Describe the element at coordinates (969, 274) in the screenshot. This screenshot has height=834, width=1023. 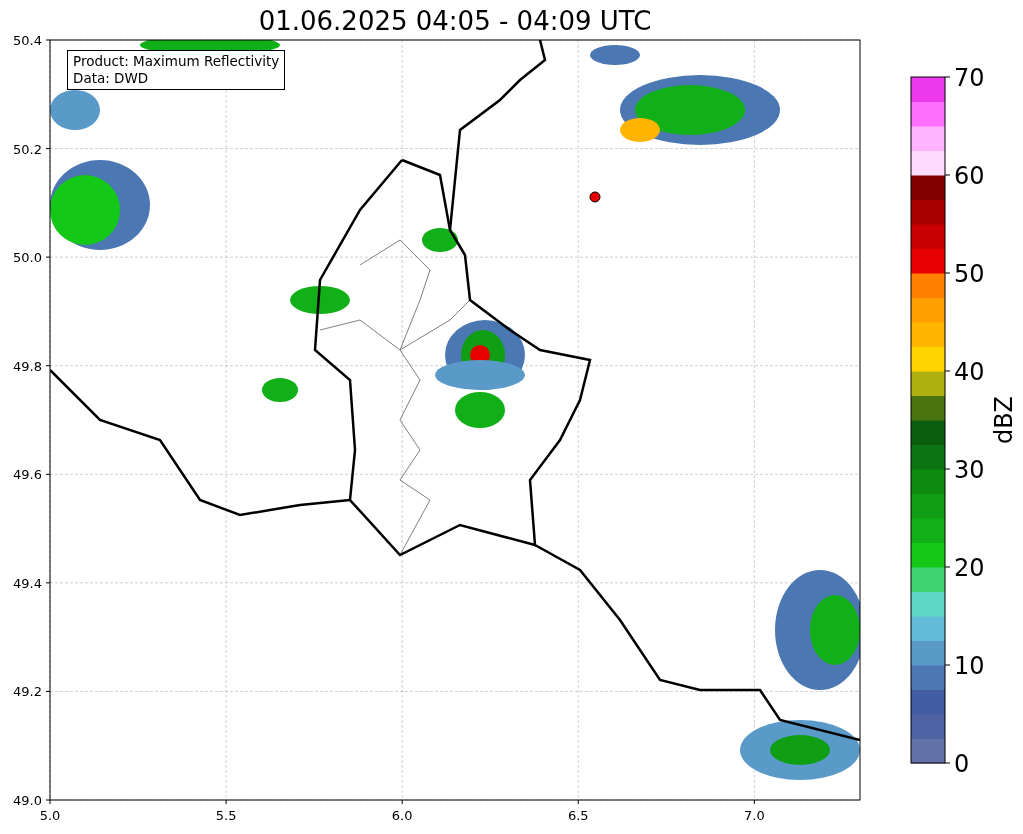
I see `colorbar-tick-label: 50` at that location.